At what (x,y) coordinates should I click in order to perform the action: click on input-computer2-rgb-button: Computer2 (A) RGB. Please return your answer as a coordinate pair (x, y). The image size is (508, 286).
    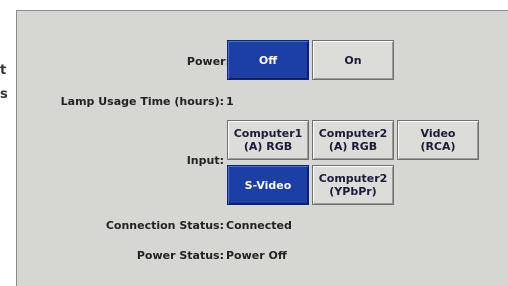
    Looking at the image, I should click on (353, 140).